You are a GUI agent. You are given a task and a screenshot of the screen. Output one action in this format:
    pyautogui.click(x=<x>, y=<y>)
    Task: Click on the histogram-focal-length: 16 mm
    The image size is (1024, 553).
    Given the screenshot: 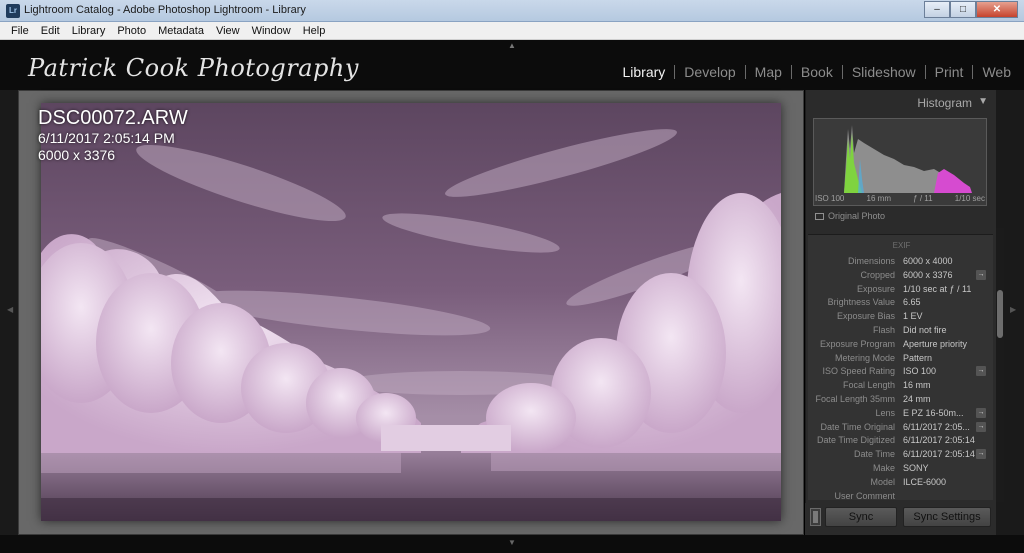 What is the action you would take?
    pyautogui.click(x=878, y=198)
    